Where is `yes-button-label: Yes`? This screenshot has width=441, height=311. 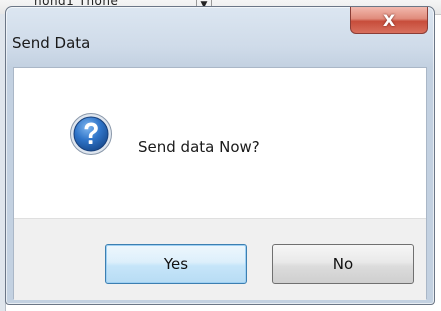
yes-button-label: Yes is located at coordinates (176, 264).